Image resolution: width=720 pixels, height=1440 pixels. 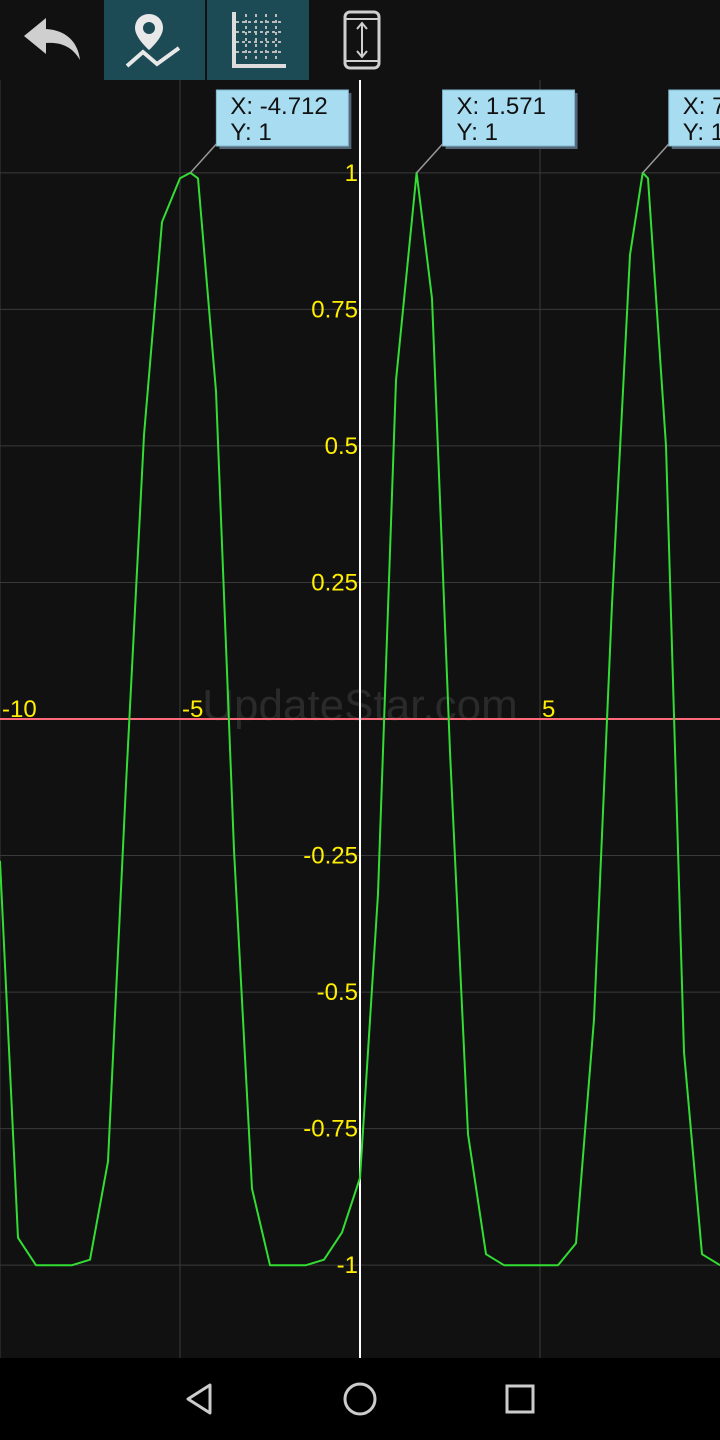 I want to click on trace-point-button, so click(x=154, y=40).